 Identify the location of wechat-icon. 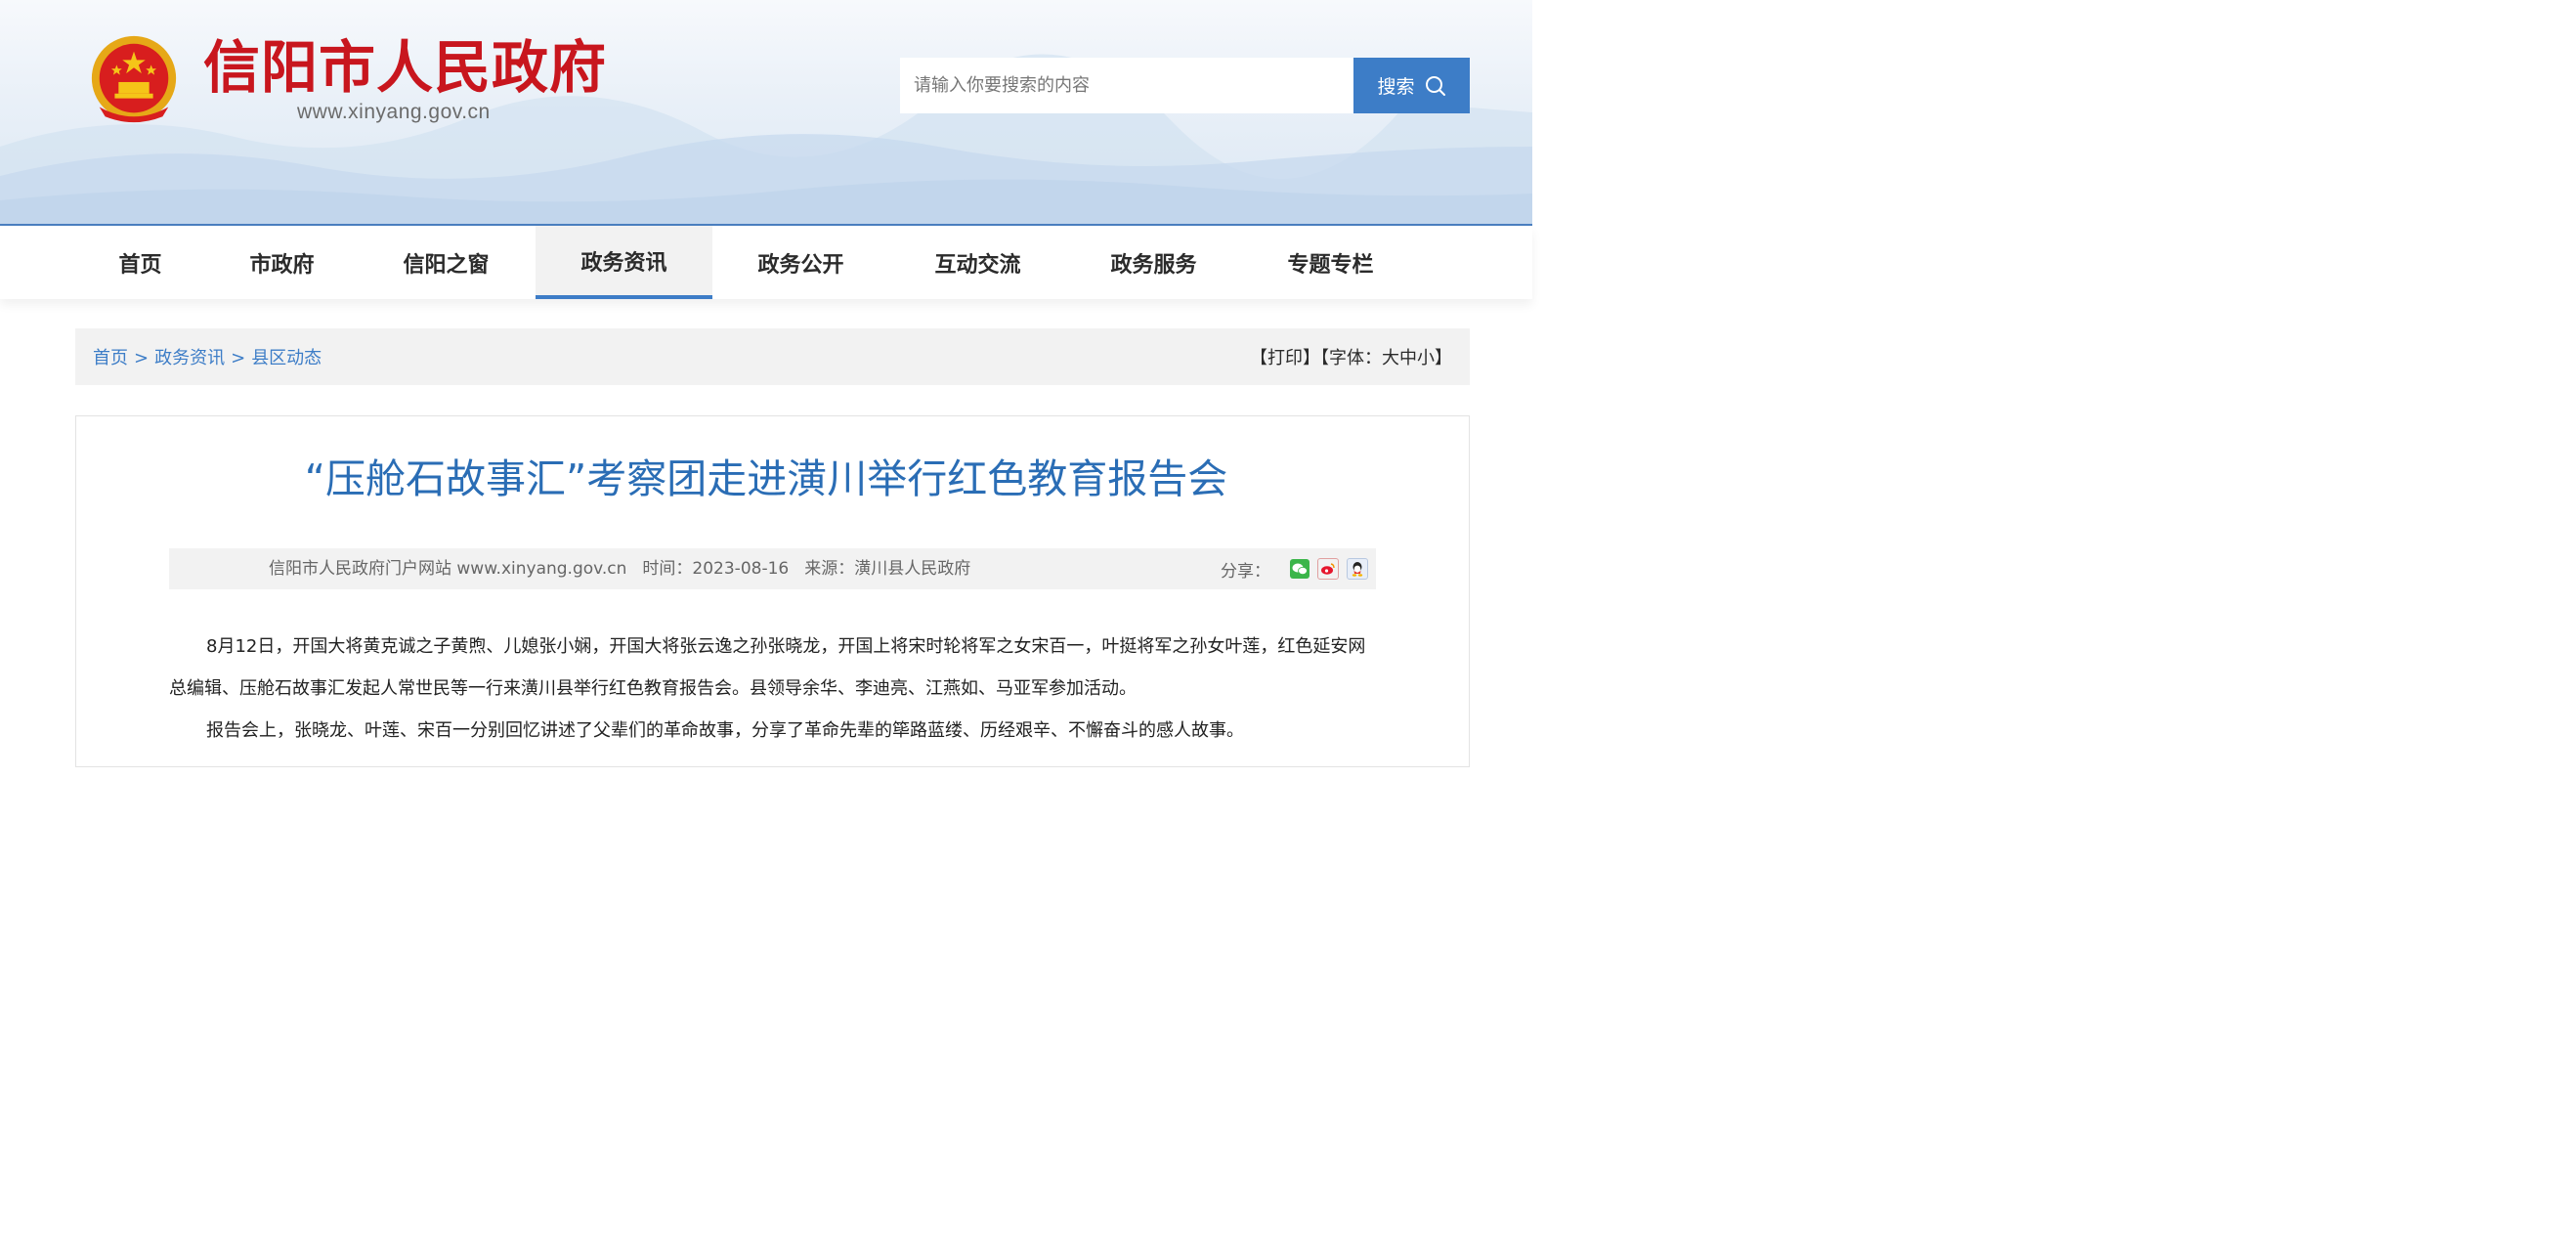
(1300, 569).